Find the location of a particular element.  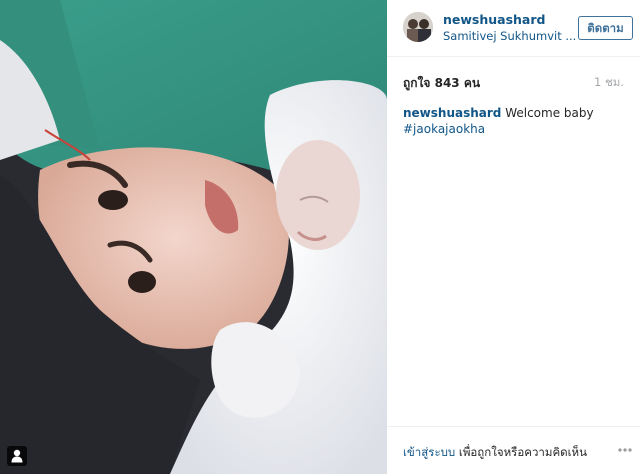

post-username: newshuashard is located at coordinates (494, 19).